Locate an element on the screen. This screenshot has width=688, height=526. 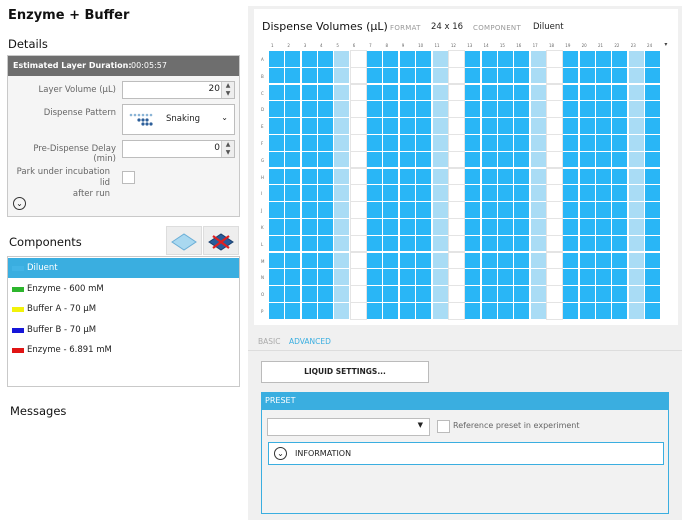
preset-select: ▼ is located at coordinates (348, 427).